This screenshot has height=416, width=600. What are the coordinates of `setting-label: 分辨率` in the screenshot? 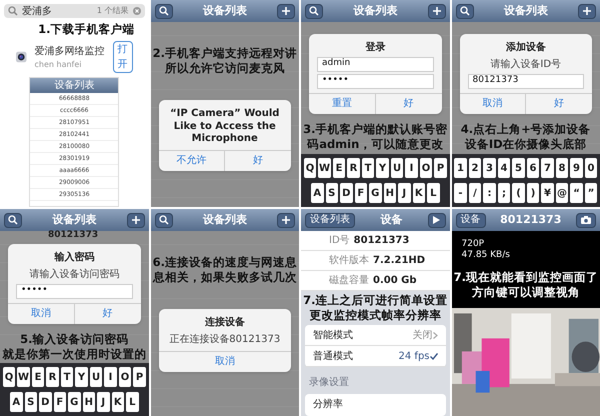 It's located at (328, 405).